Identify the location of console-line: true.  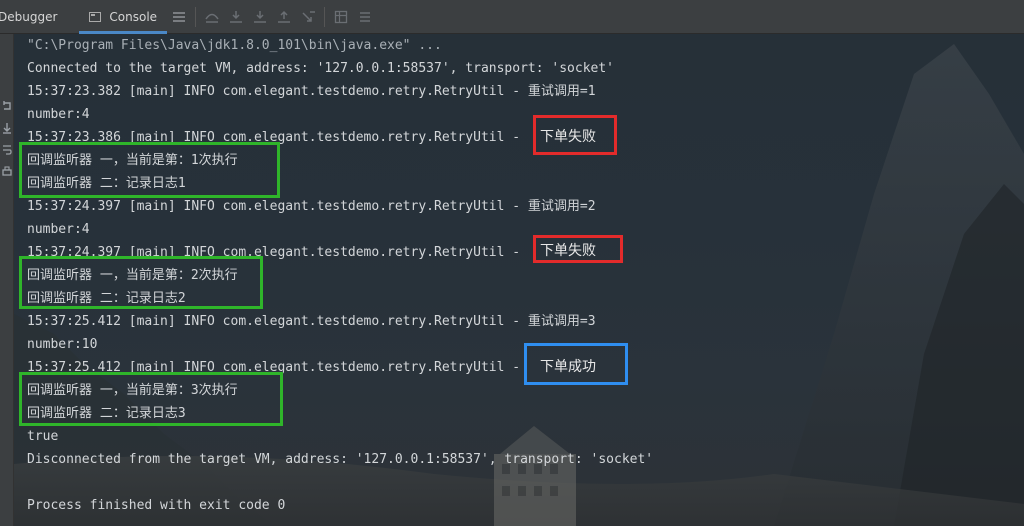
(43, 436).